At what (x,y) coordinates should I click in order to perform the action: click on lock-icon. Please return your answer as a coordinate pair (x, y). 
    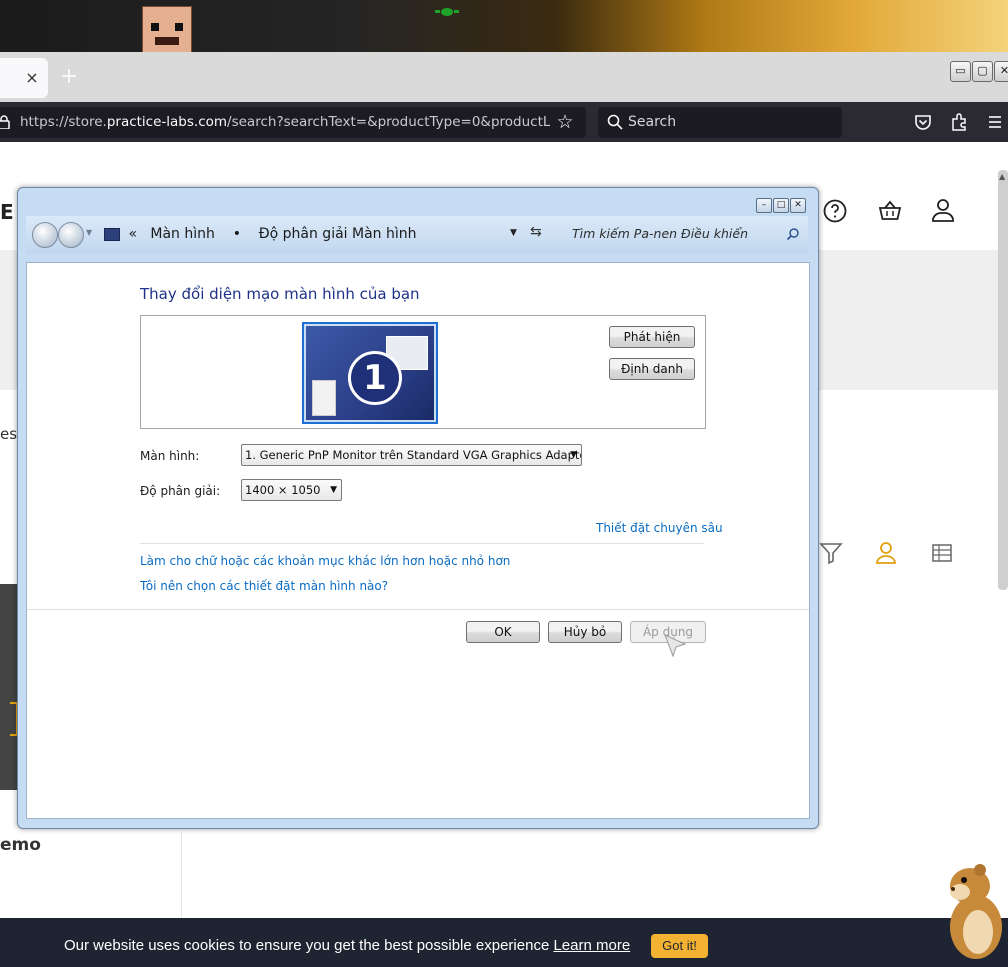
    Looking at the image, I should click on (5, 122).